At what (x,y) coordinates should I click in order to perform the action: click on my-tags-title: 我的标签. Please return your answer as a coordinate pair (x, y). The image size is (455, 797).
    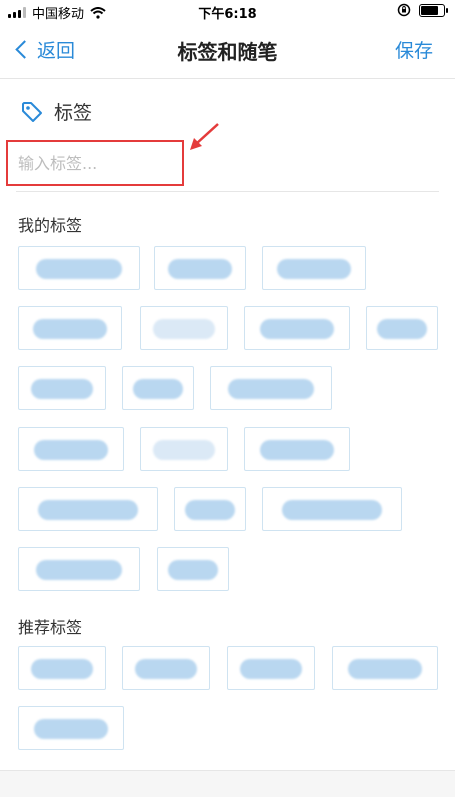
    Looking at the image, I should click on (50, 225).